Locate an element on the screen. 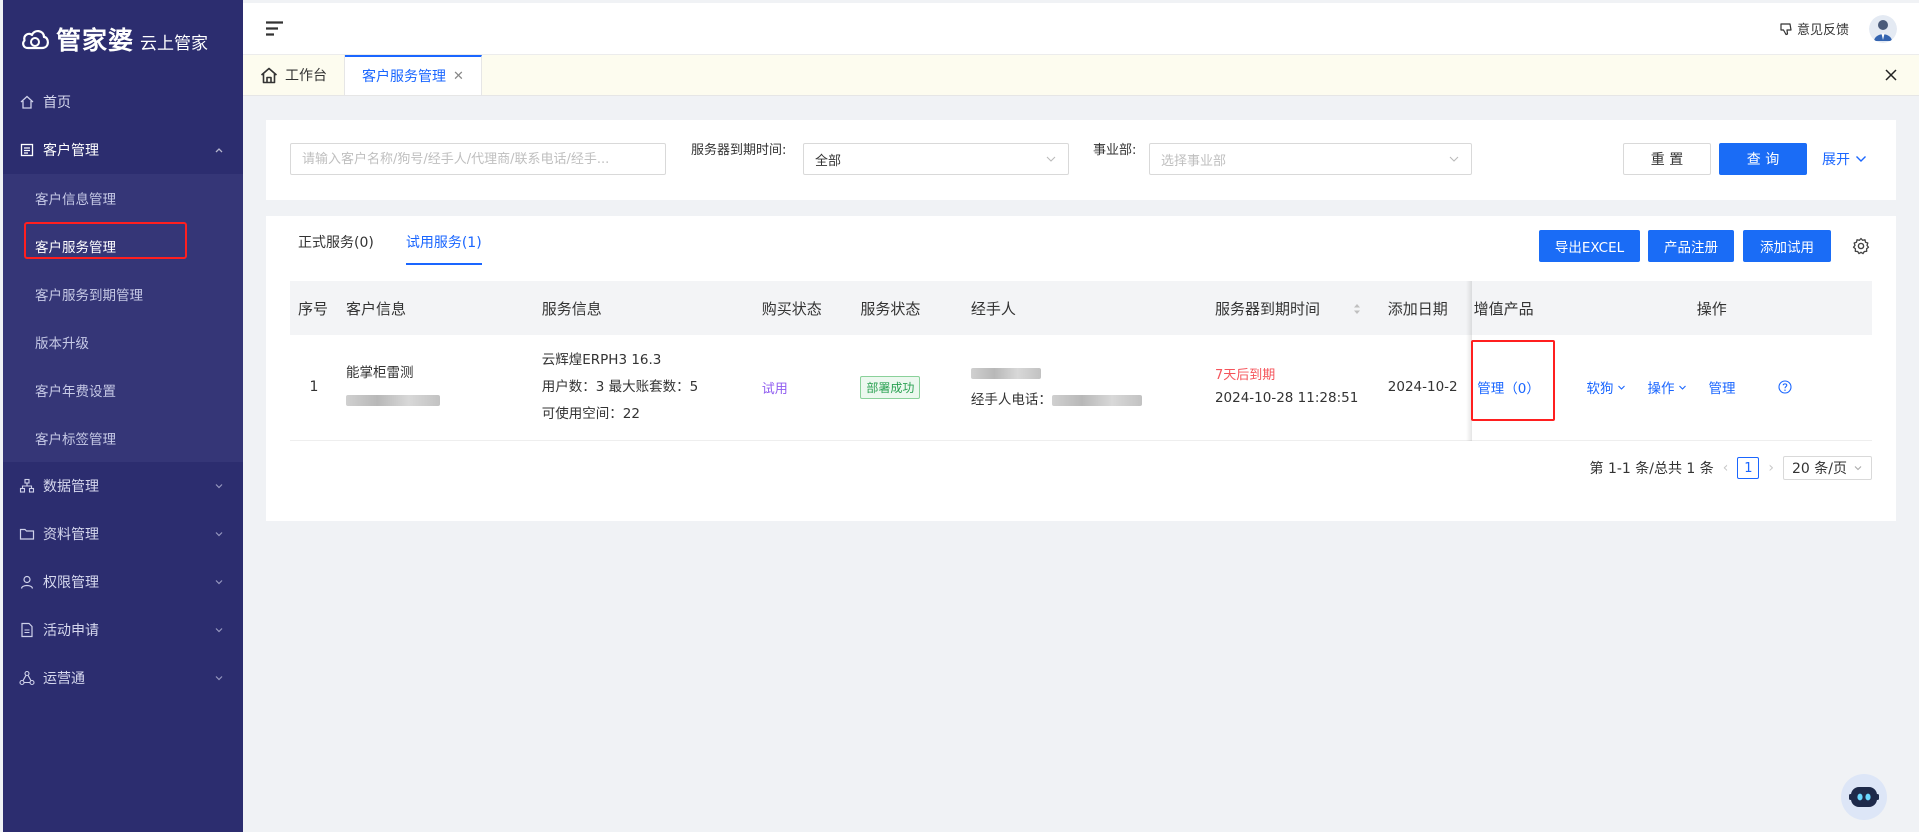 The width and height of the screenshot is (1919, 832). sidebar-item-permission-mgmt: 权限管理 is located at coordinates (123, 582).